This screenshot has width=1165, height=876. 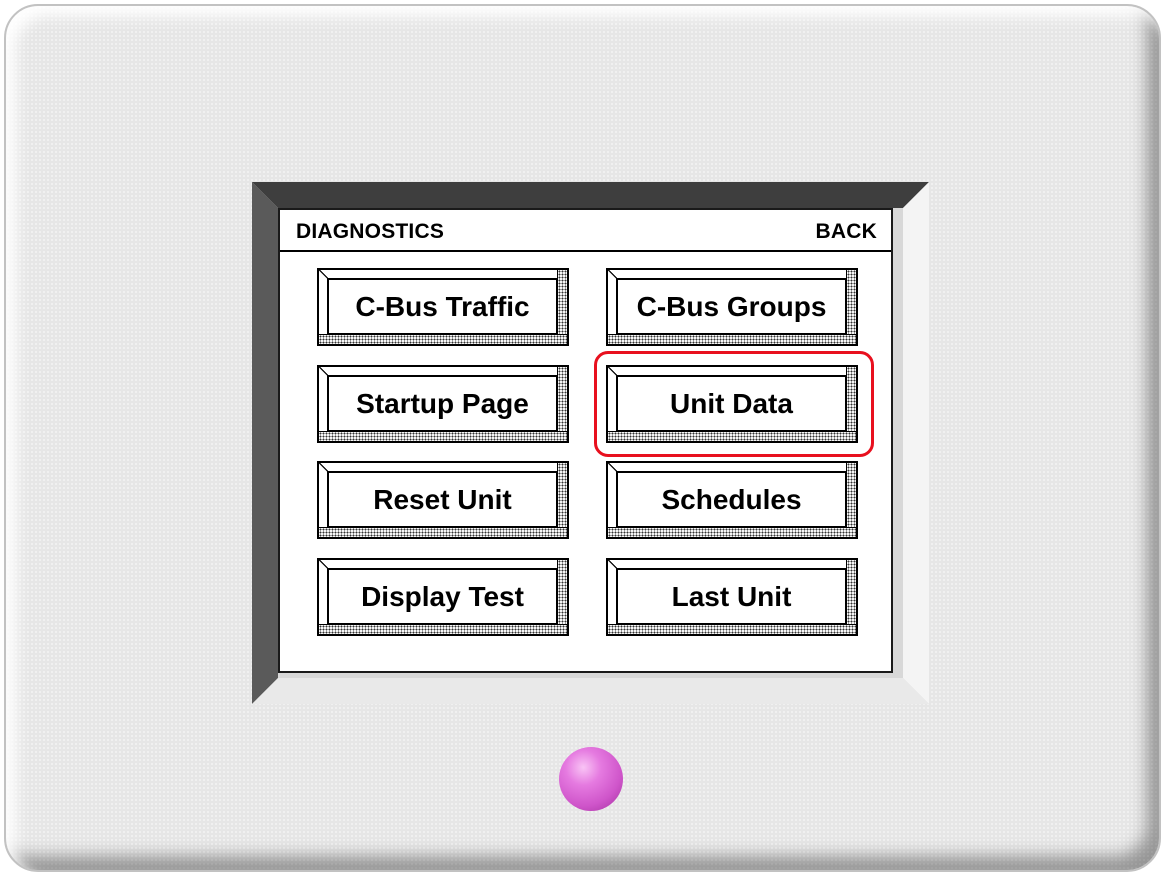 What do you see at coordinates (370, 231) in the screenshot?
I see `page-title: DIAGNOSTICS` at bounding box center [370, 231].